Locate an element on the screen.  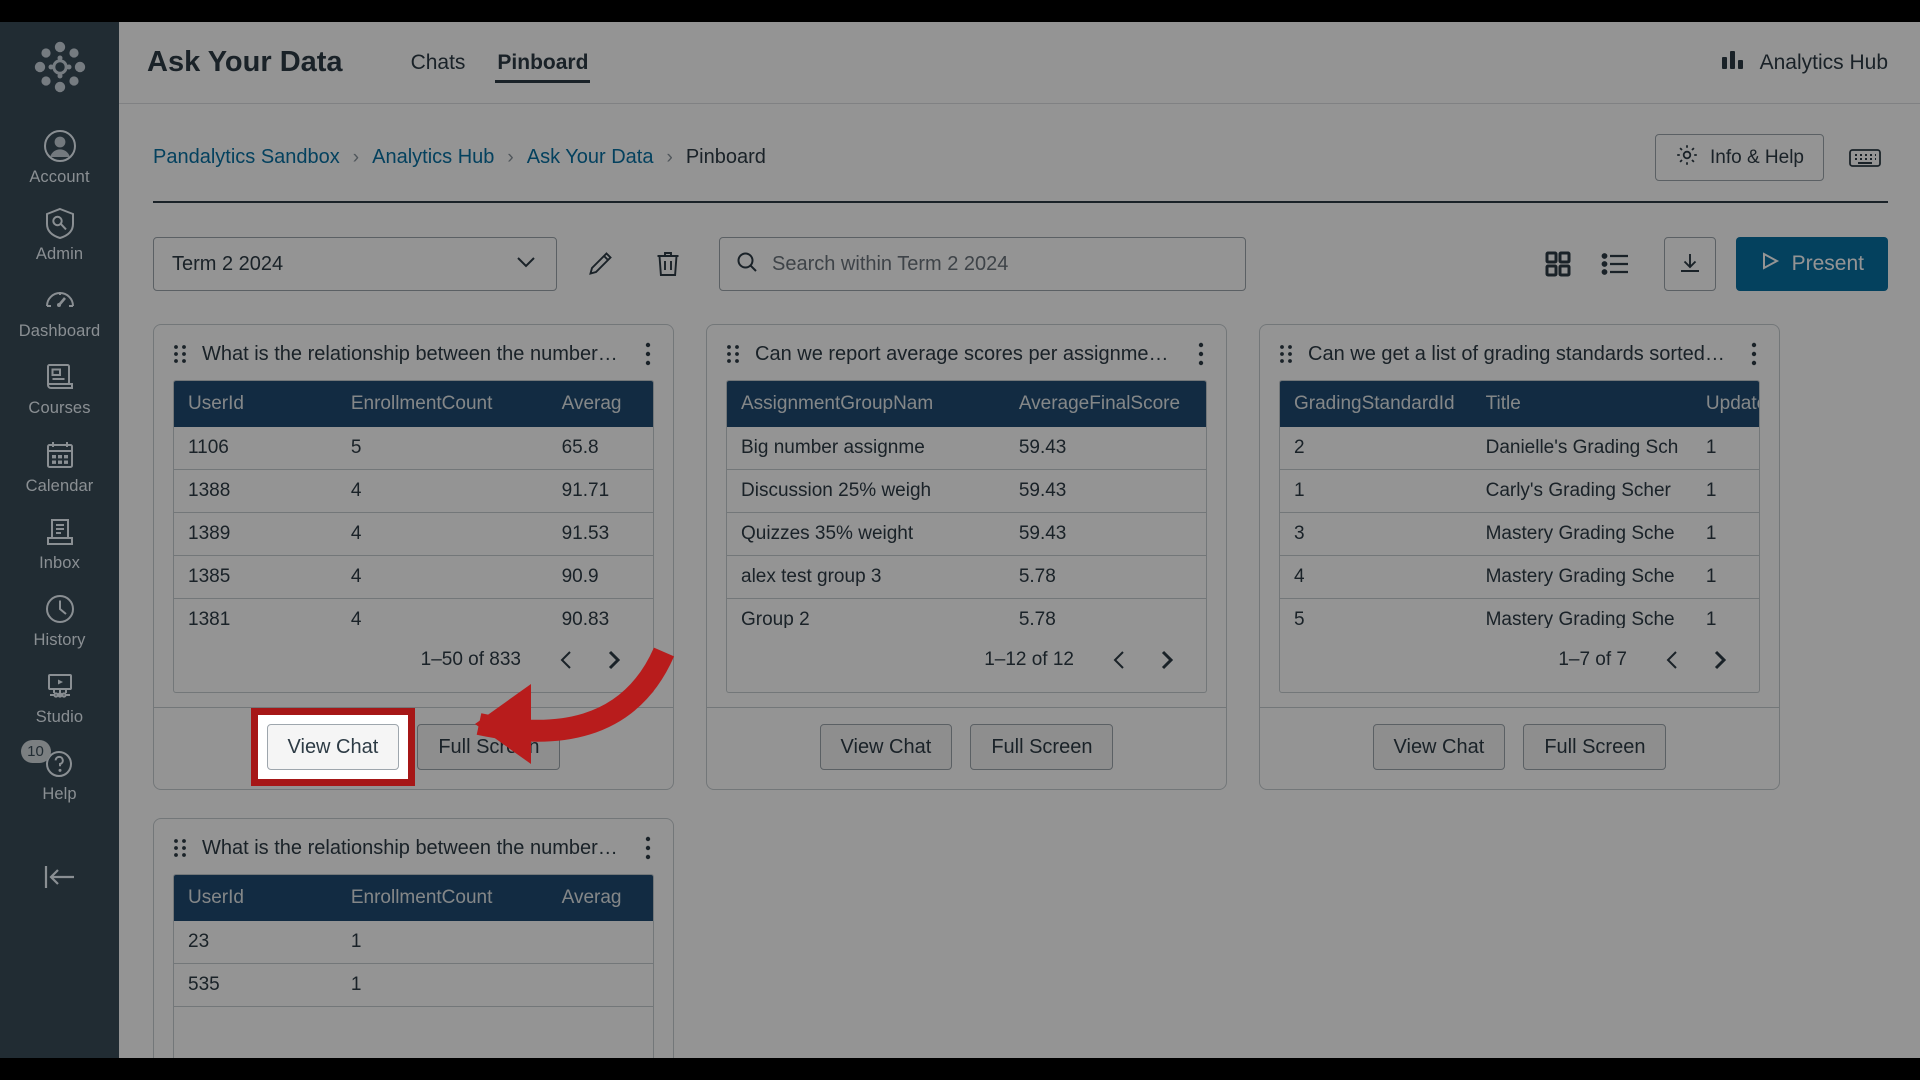
breadcrumb-item-3: Pinboard is located at coordinates (725, 157).